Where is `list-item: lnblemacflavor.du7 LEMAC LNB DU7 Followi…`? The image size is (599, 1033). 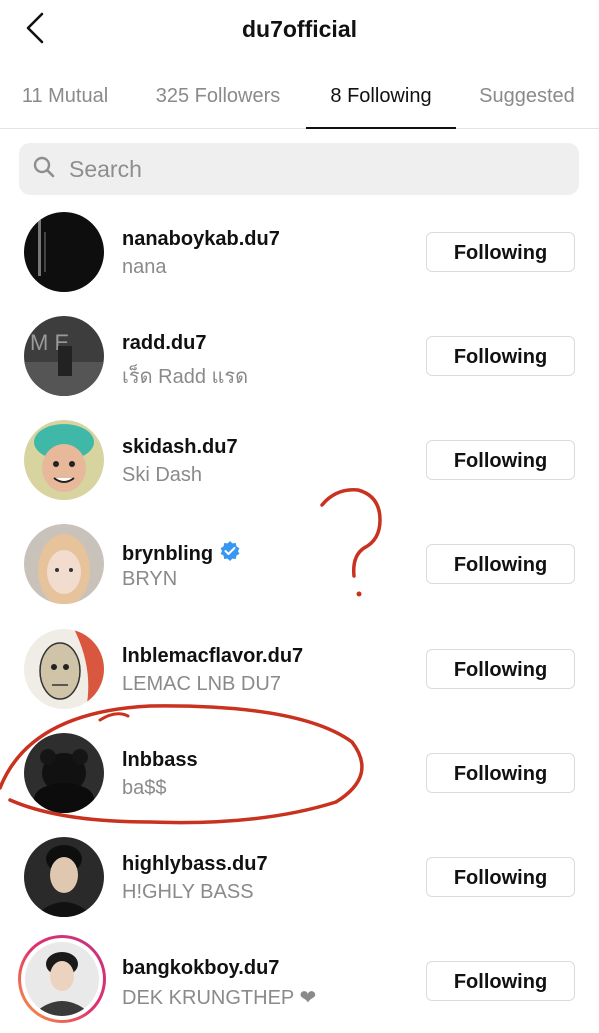
list-item: lnblemacflavor.du7 LEMAC LNB DU7 Followi… is located at coordinates (299, 669).